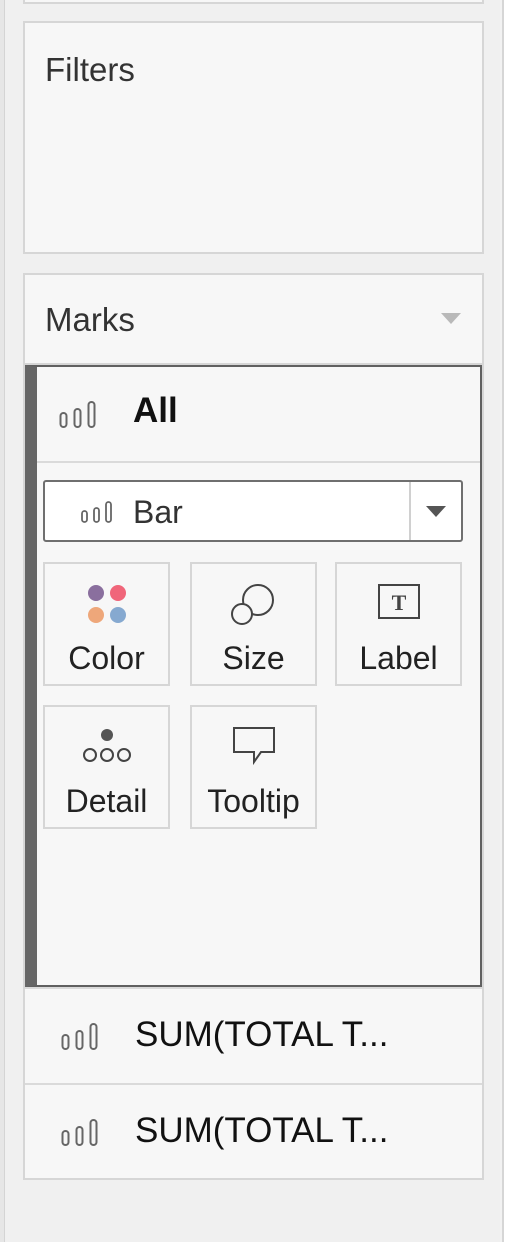  I want to click on marks-menu-caret-icon, so click(451, 318).